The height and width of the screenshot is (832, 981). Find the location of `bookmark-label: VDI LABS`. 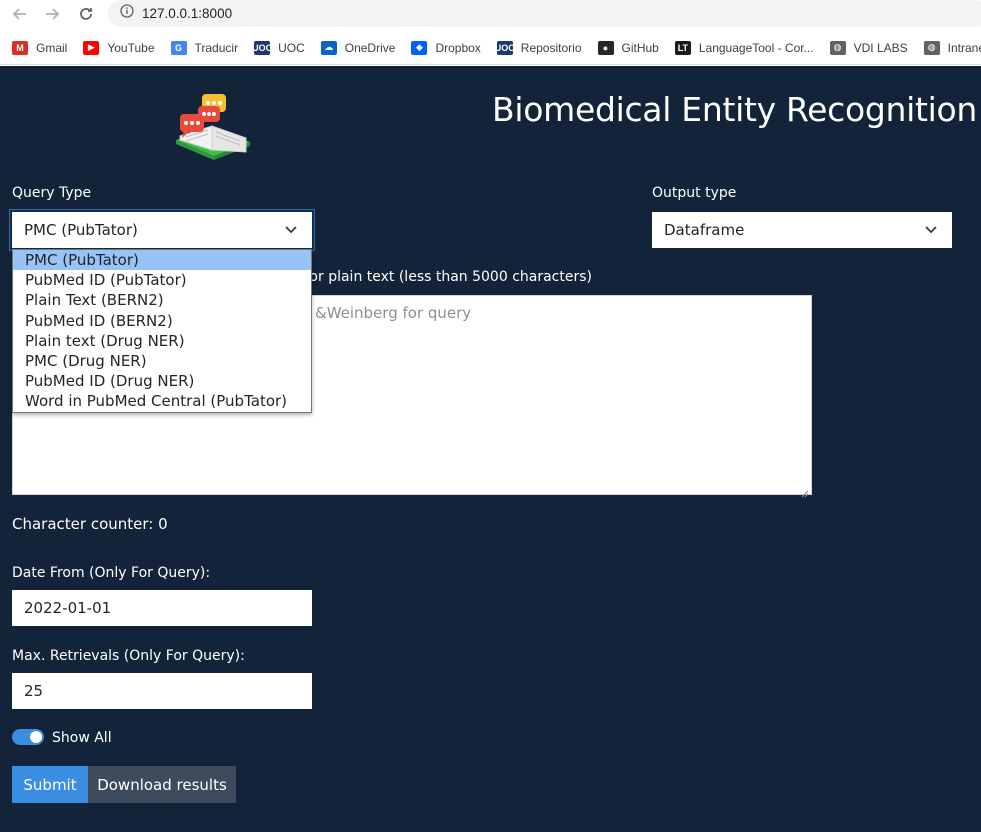

bookmark-label: VDI LABS is located at coordinates (880, 47).